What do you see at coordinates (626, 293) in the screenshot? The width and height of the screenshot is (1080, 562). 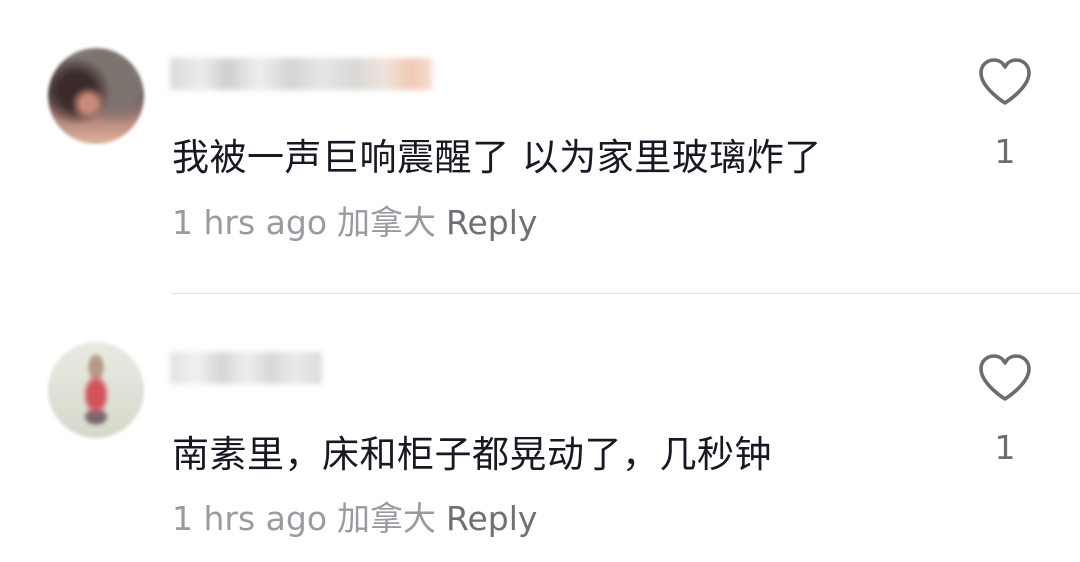 I see `comment-divider` at bounding box center [626, 293].